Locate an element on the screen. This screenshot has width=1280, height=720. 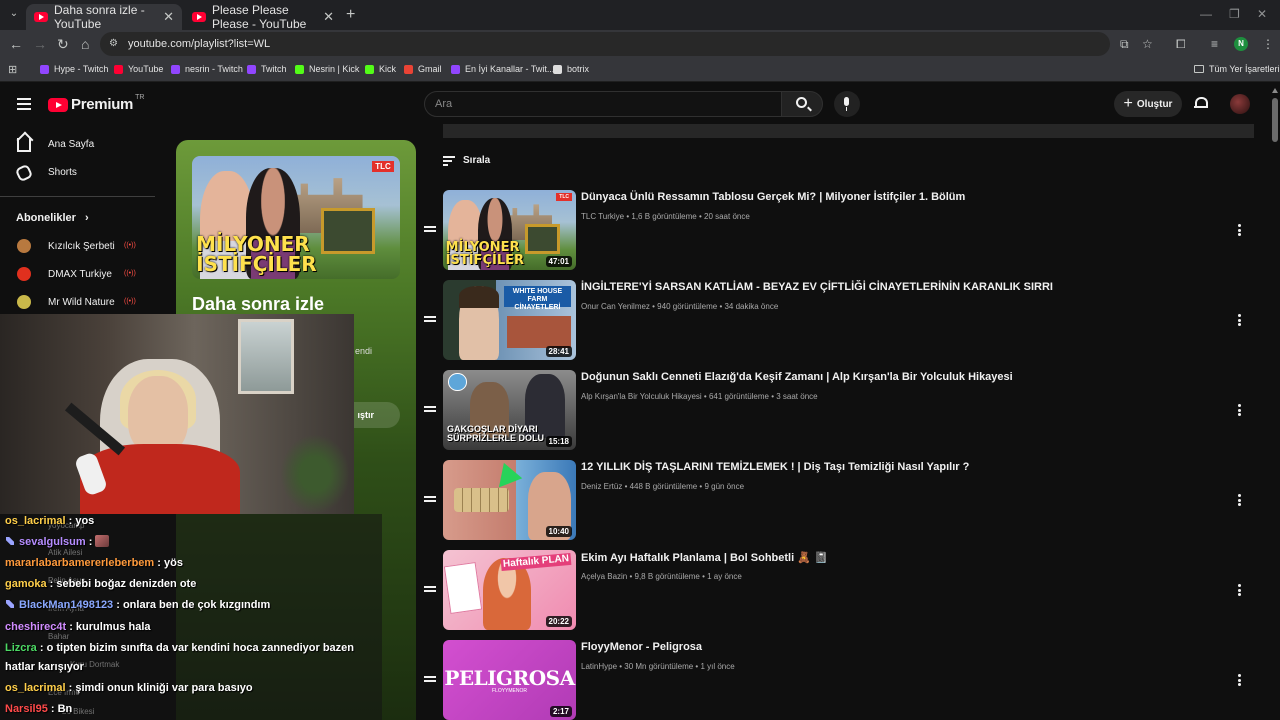
sidebar-item-label: Ana Sayfa is located at coordinates (71, 144).